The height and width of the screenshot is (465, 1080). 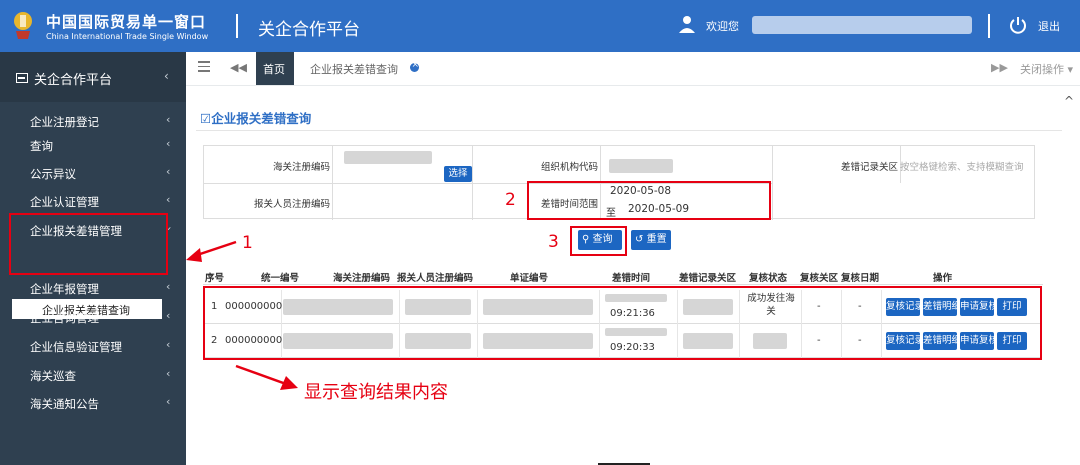 I want to click on sidebar-item-objection: 公示异议 ‹, so click(x=93, y=174).